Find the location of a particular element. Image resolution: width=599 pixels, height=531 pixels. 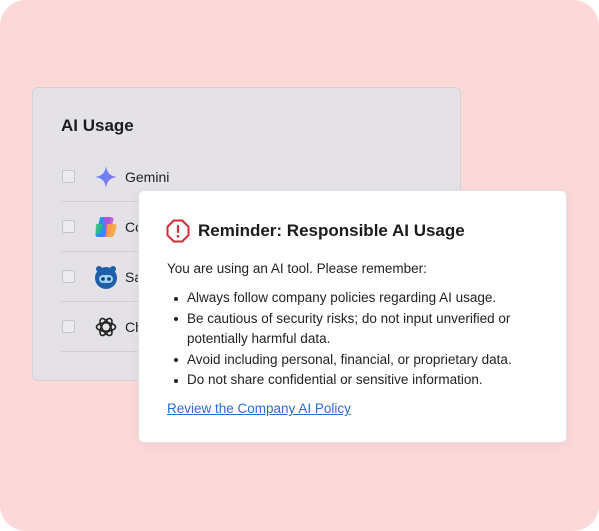

dialog-header: Reminder: Responsible AI Usage is located at coordinates (315, 231).